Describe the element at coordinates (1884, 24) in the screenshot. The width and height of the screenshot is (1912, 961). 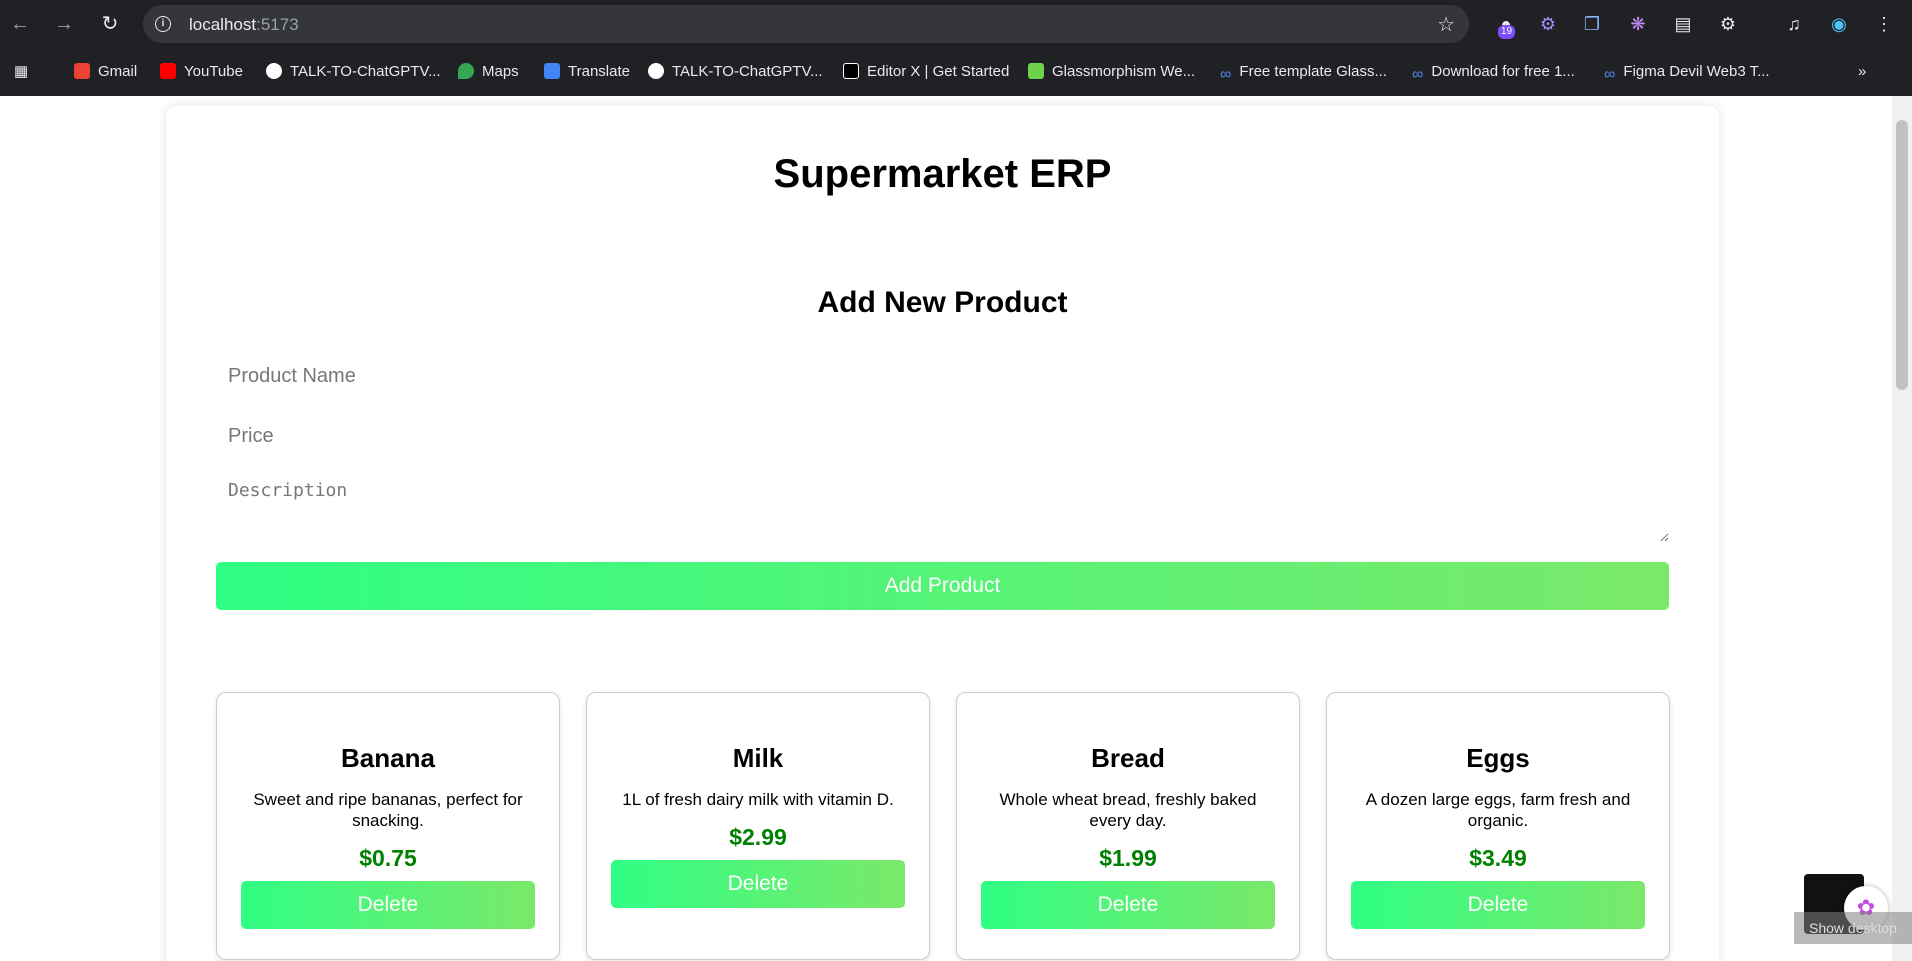
I see `menu-dots-icon: ⋮` at that location.